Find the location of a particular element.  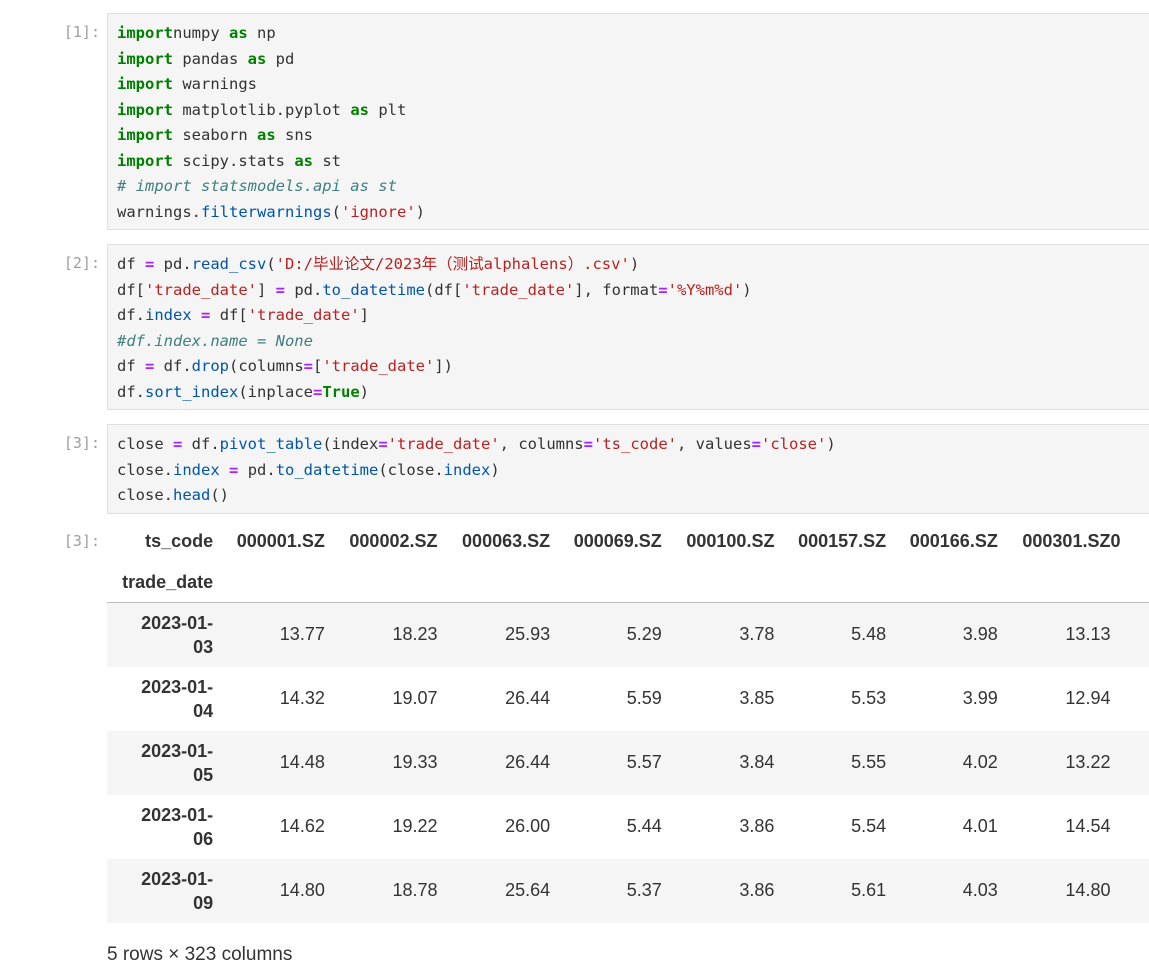

table-cell: 14.48 is located at coordinates (302, 762).